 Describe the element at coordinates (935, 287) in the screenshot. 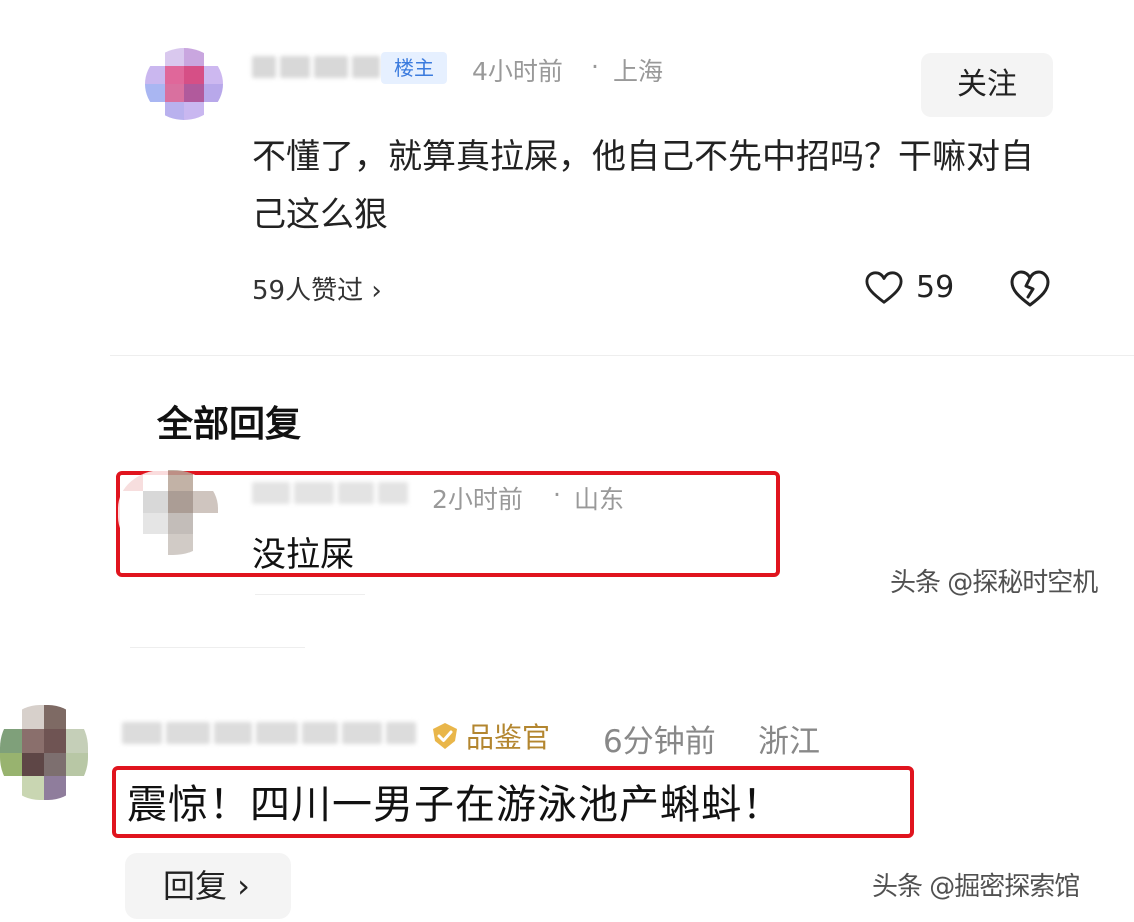

I see `like-count: 59` at that location.